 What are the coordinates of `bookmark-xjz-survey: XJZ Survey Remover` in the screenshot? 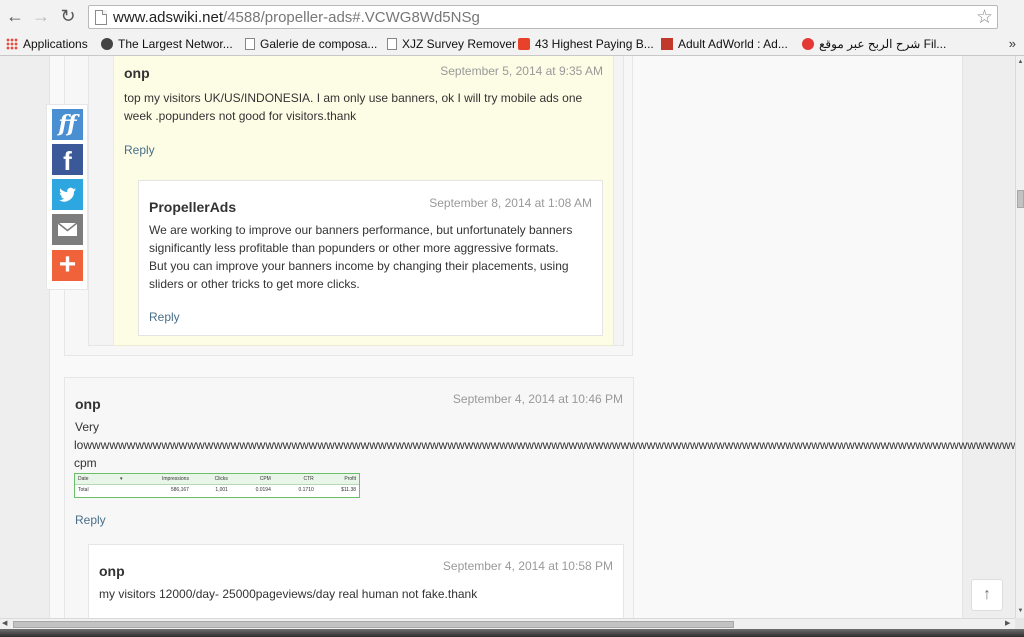 It's located at (451, 44).